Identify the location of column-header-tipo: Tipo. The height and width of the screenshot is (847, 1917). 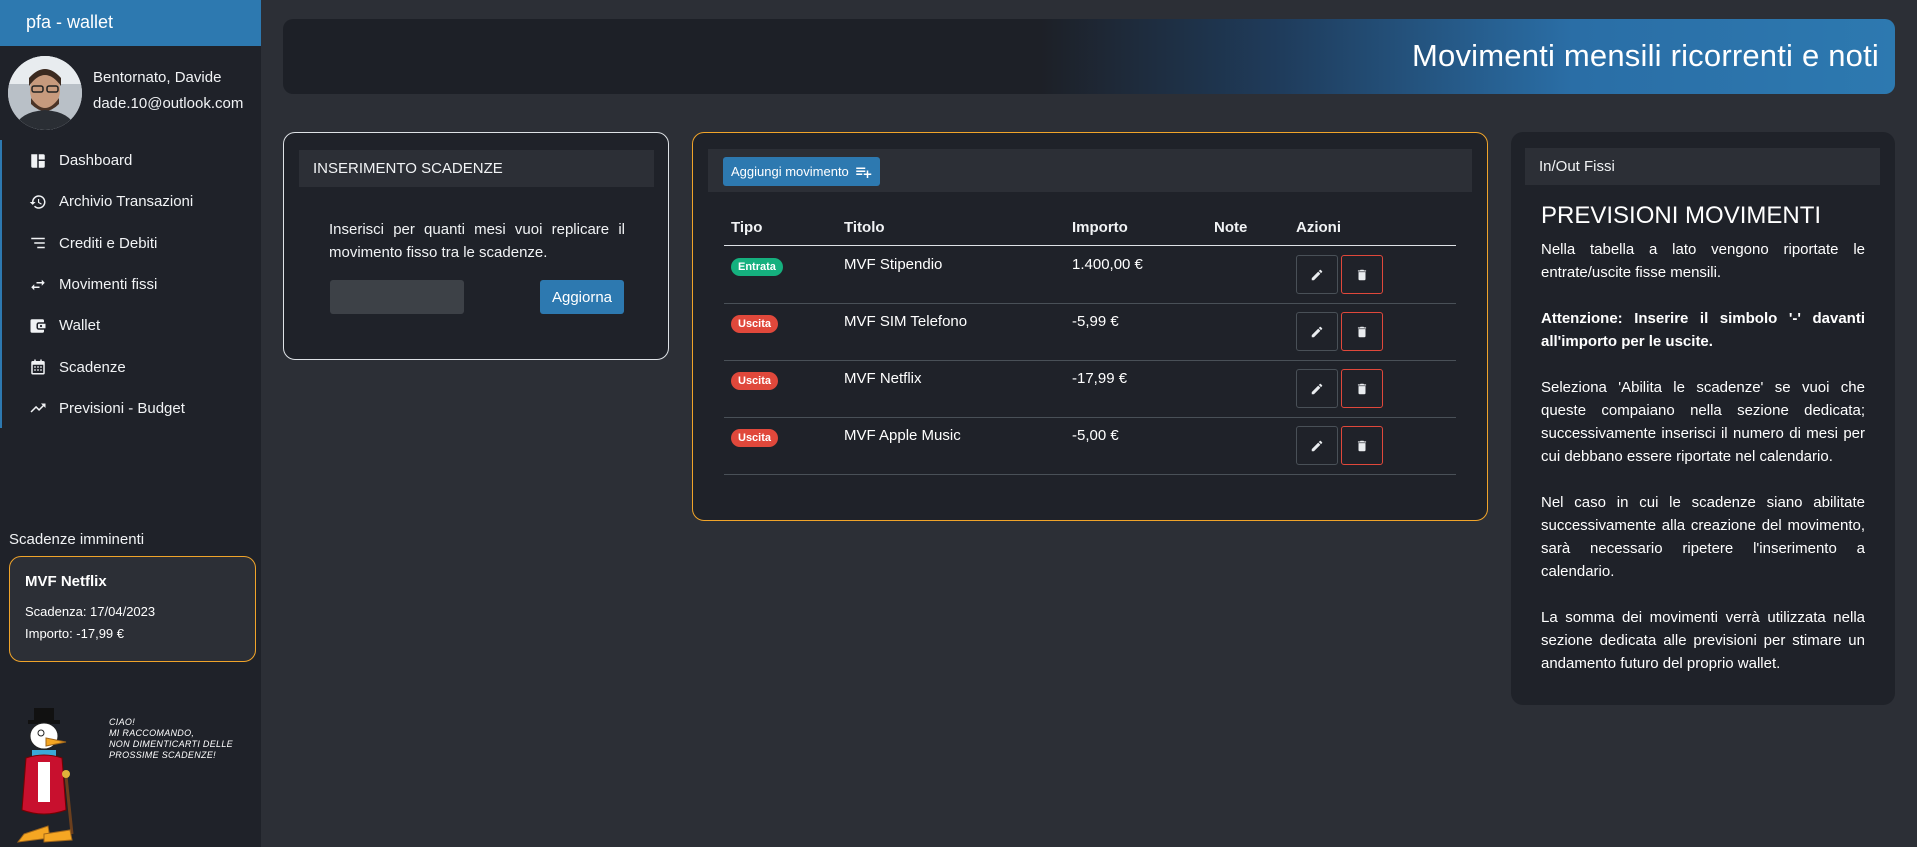
(747, 227).